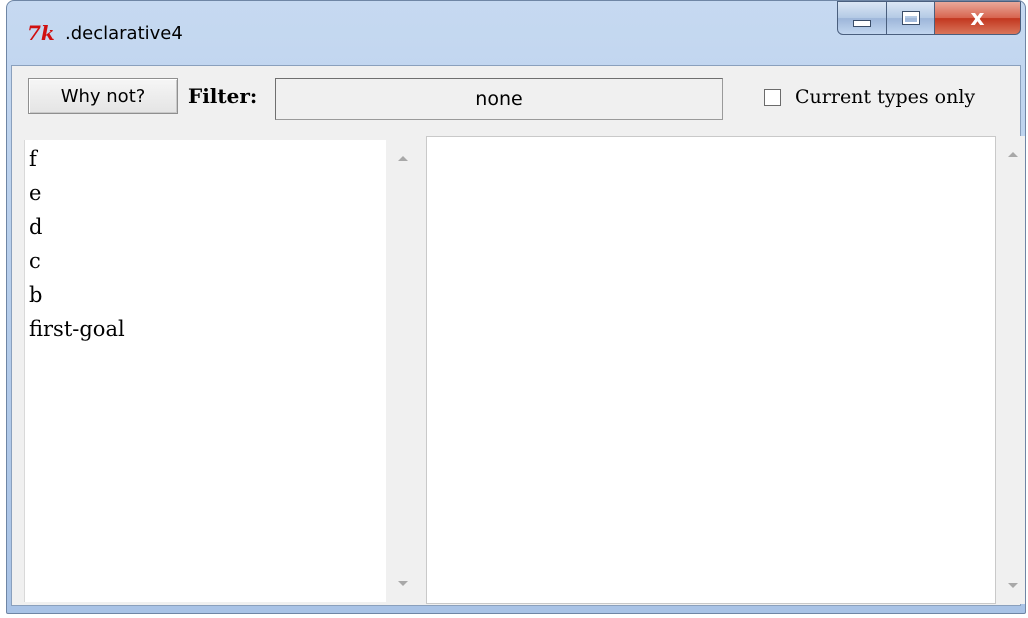  I want to click on current-types-checkbox, so click(772, 97).